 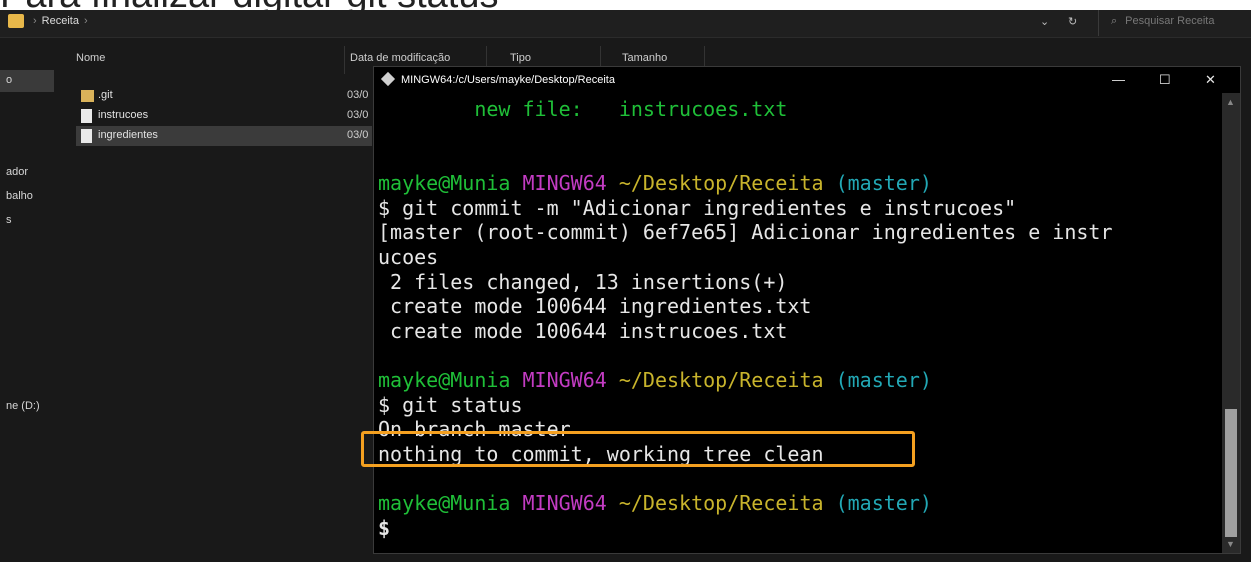 I want to click on maximize-button: ☐, so click(x=1165, y=80).